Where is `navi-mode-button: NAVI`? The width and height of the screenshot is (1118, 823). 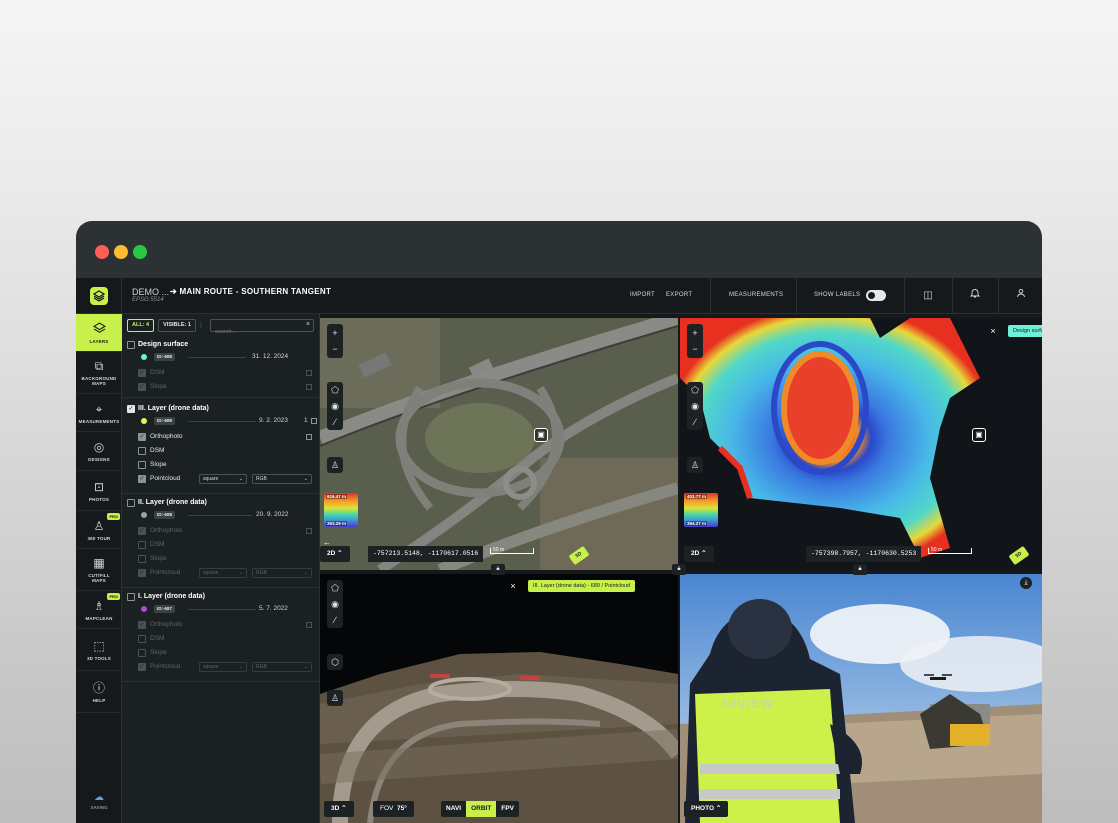
navi-mode-button: NAVI is located at coordinates (453, 809).